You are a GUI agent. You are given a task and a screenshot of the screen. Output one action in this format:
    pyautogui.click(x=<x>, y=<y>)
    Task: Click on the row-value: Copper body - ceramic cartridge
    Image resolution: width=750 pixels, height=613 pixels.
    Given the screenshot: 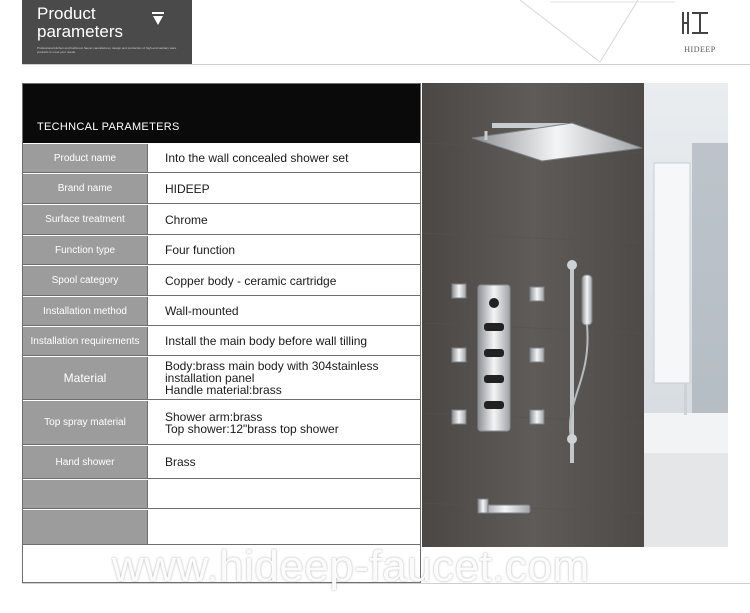 What is the action you would take?
    pyautogui.click(x=251, y=280)
    